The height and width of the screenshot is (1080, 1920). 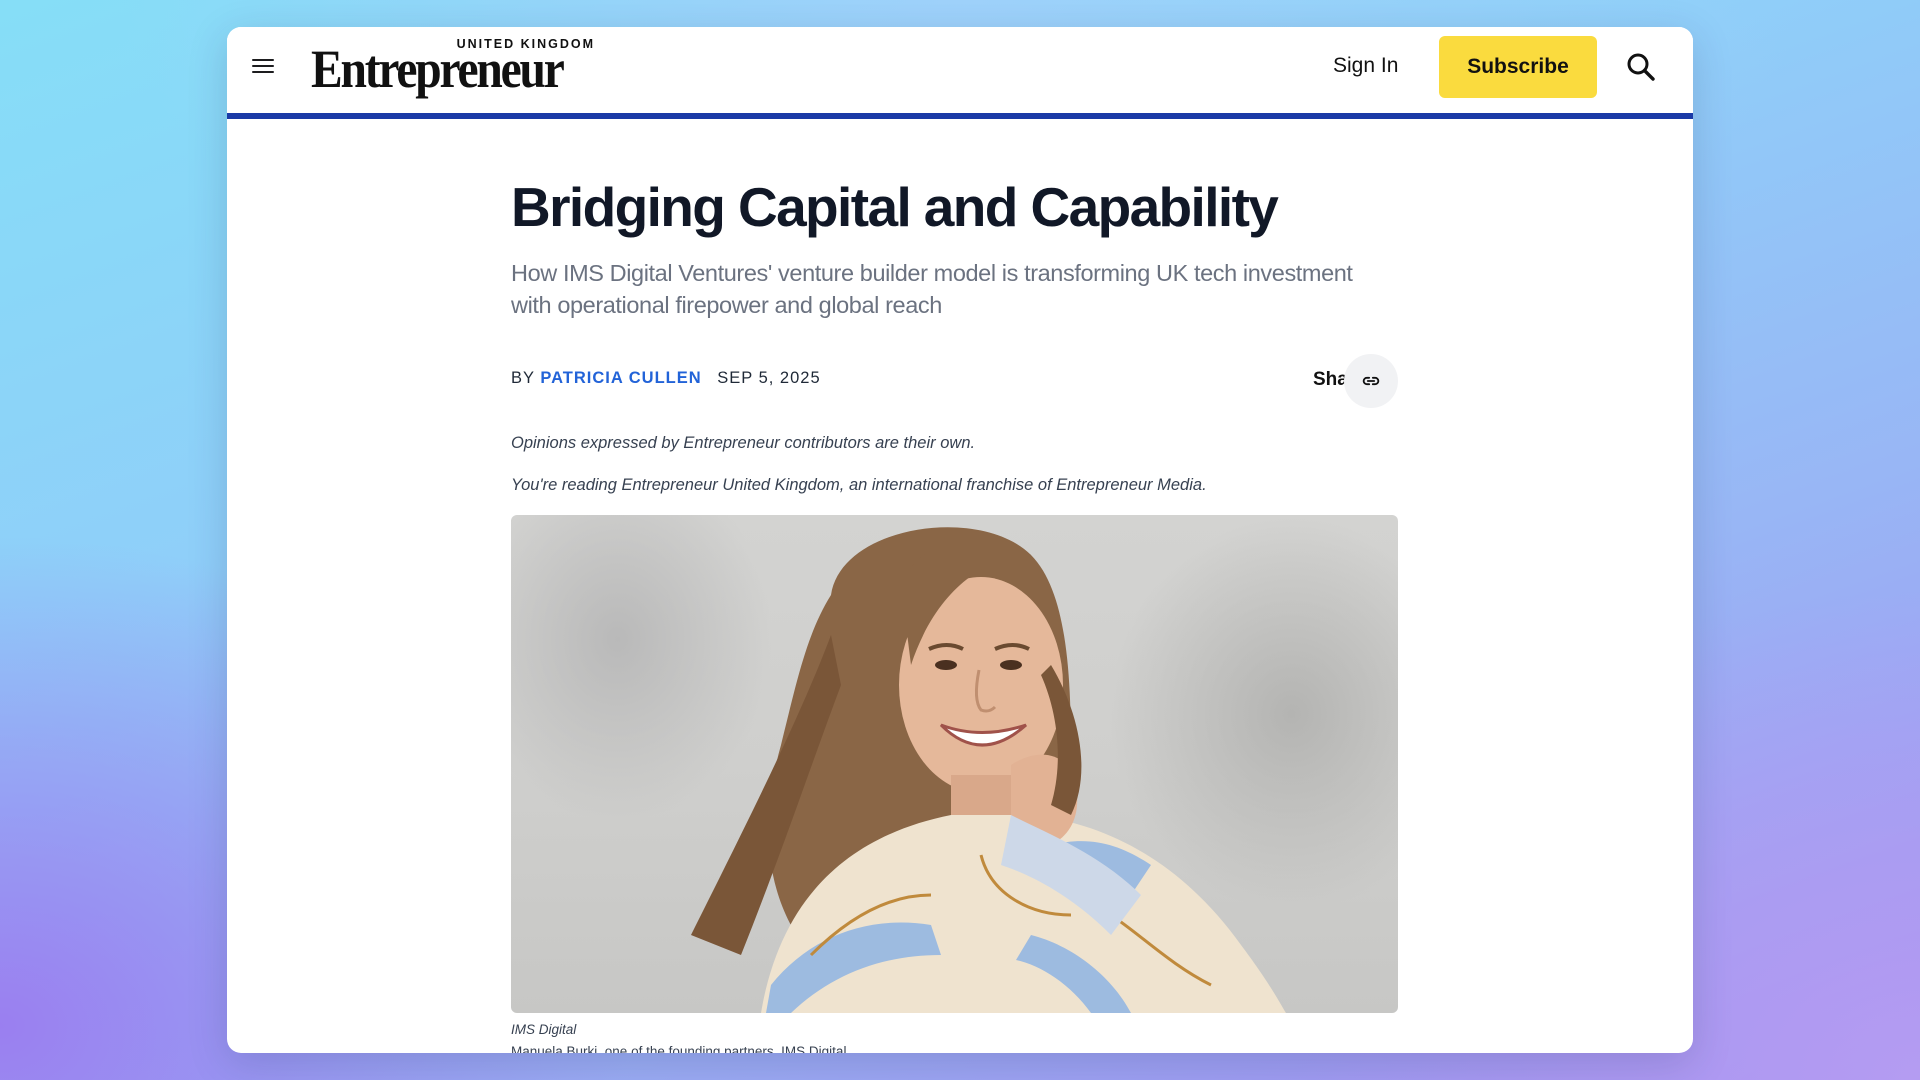 I want to click on byline-prefix: BY, so click(x=523, y=378).